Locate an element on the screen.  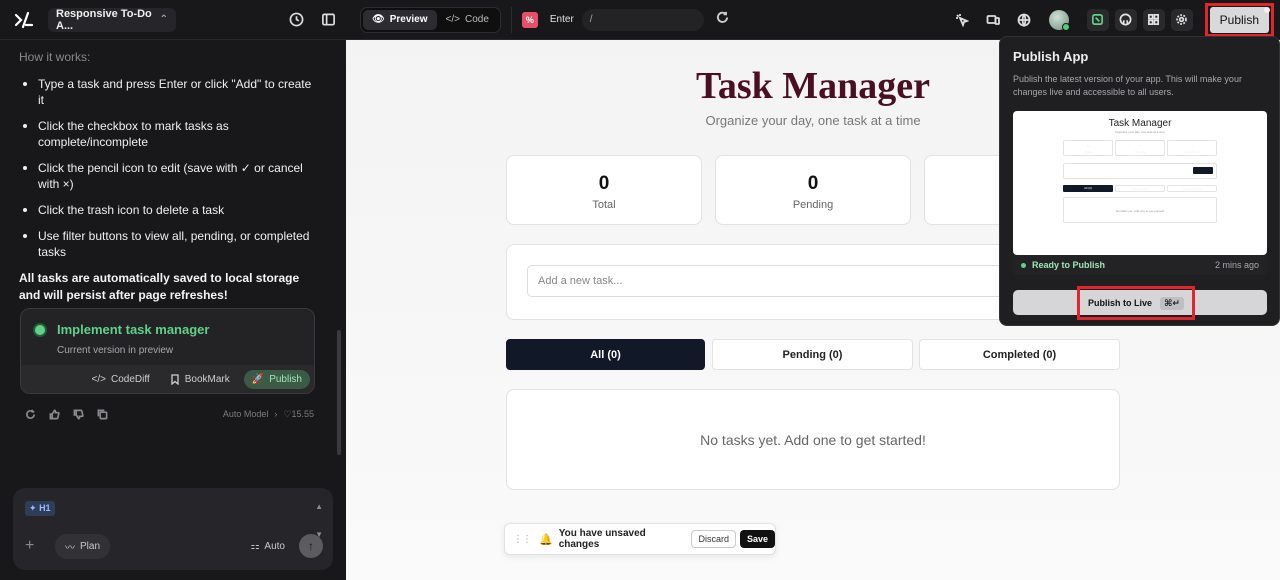
step-item: Click the trash icon to delete a task is located at coordinates (167, 210).